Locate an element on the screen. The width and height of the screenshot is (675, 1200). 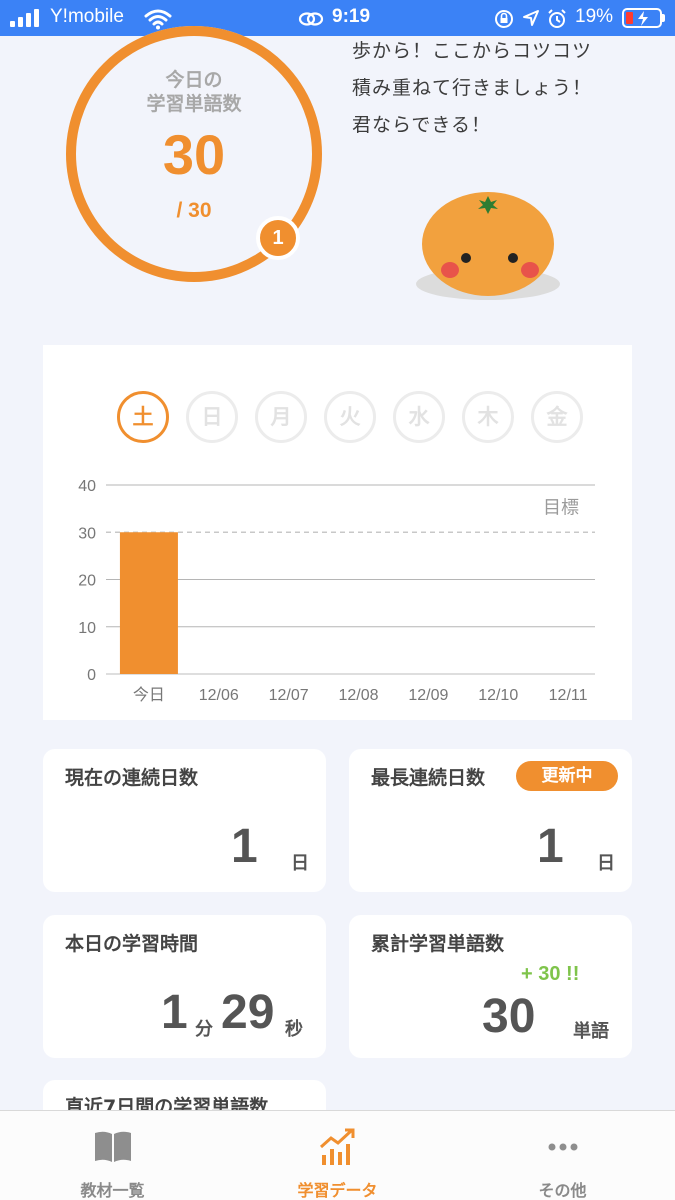
daily-progress-ring: 今日の 学習単語数 30 / 30 1 is located at coordinates (196, 156).